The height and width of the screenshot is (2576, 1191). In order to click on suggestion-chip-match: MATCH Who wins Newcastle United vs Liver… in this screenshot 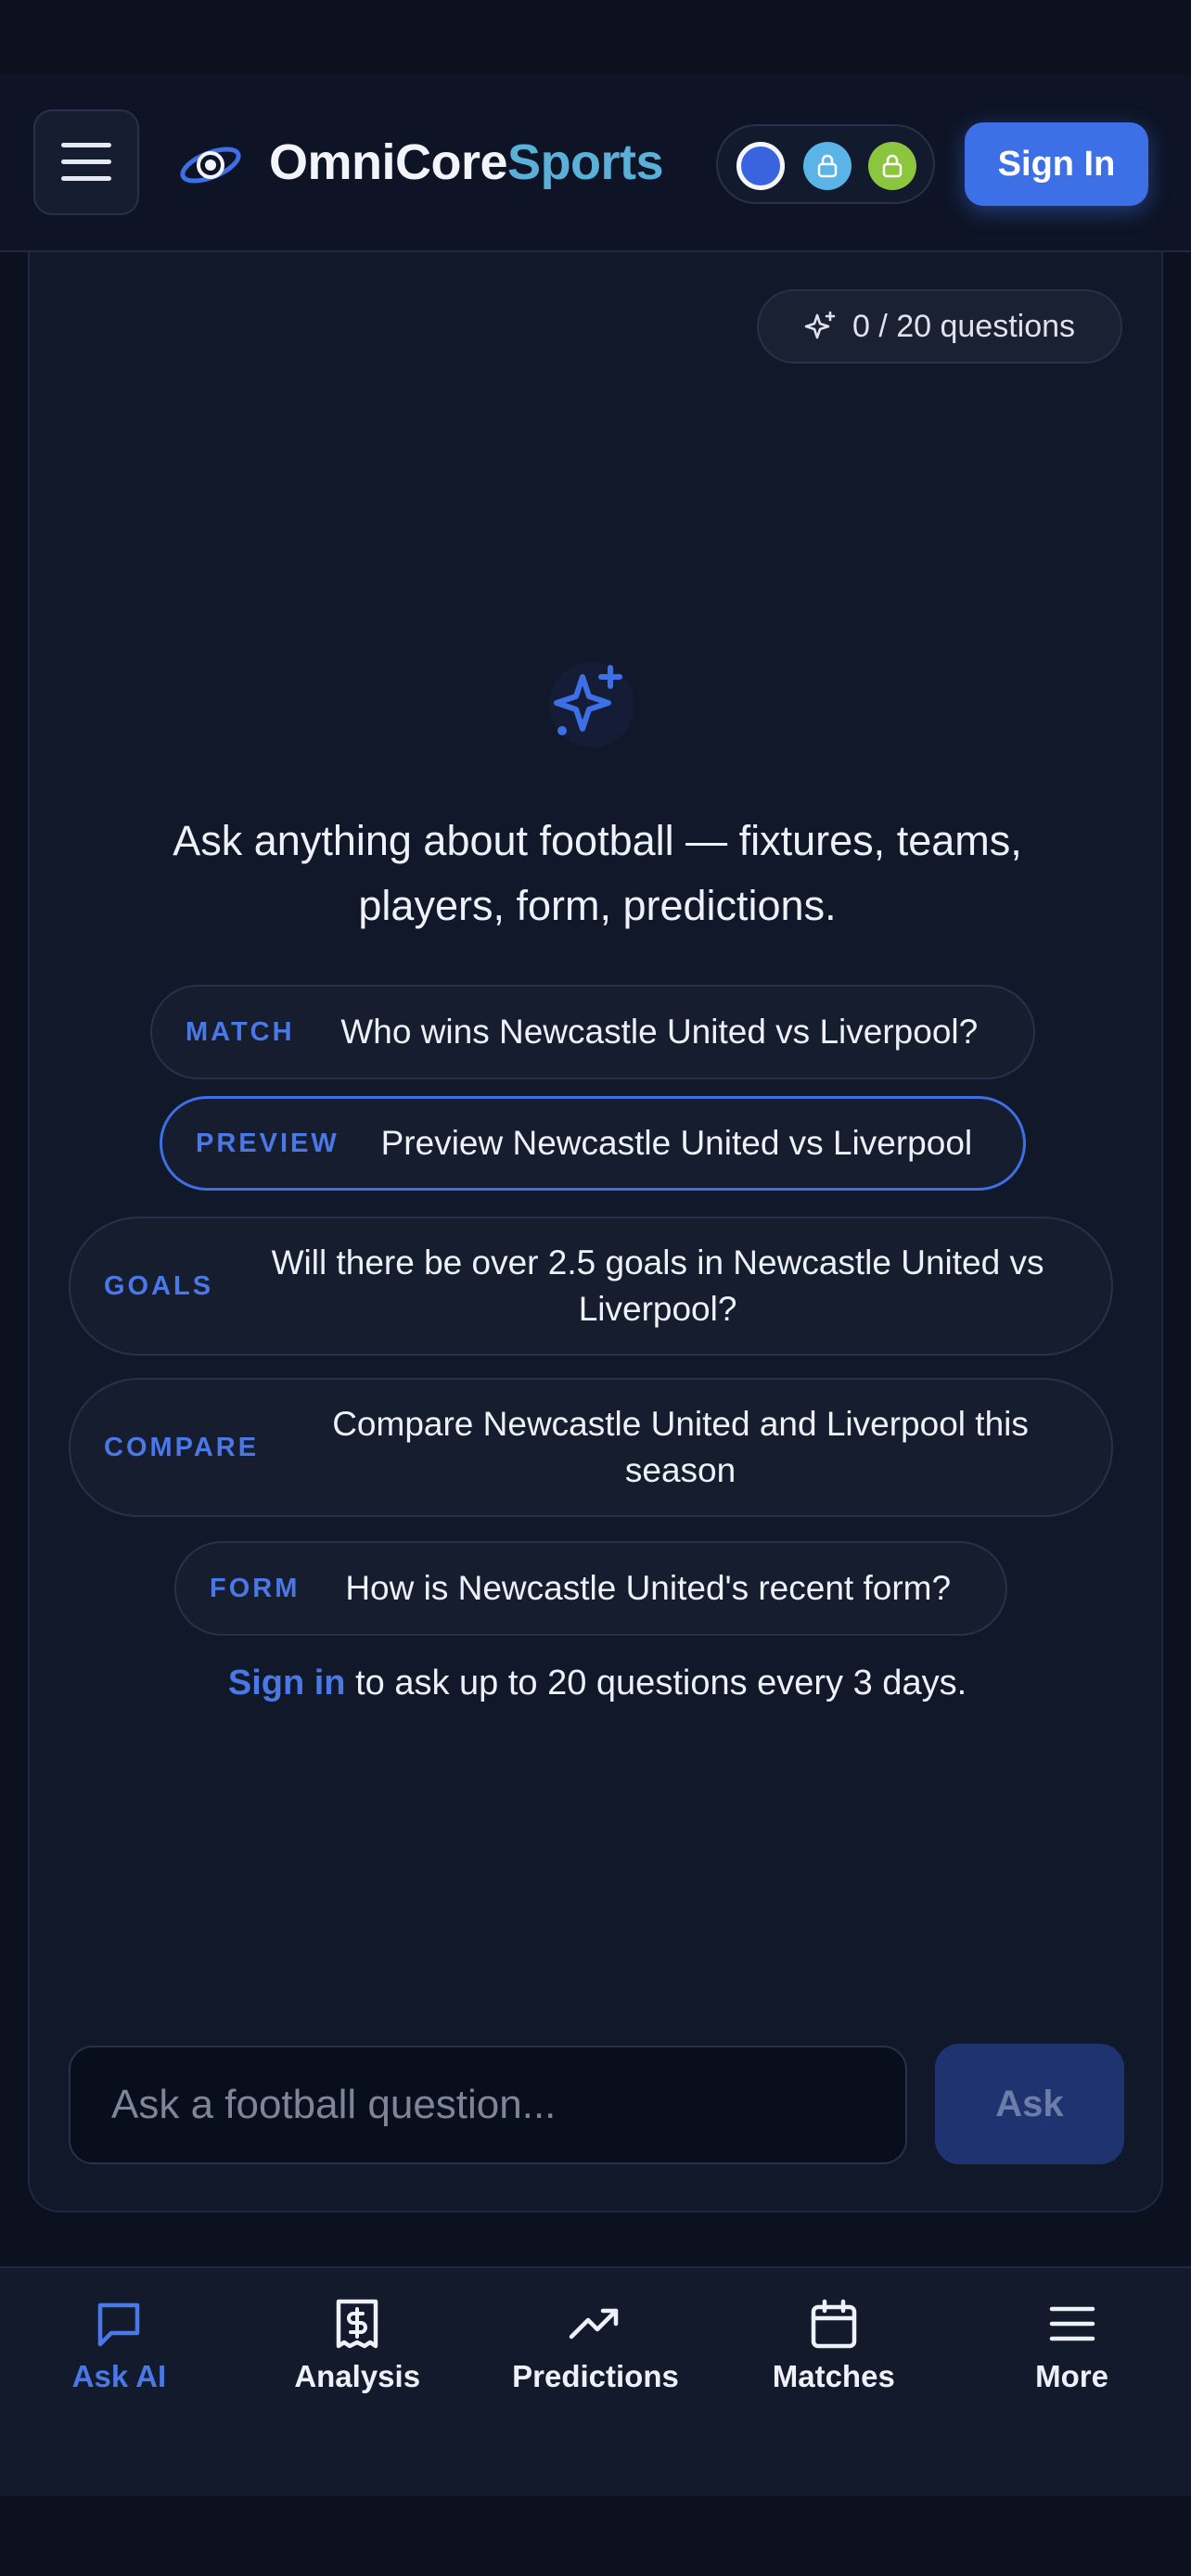, I will do `click(592, 1032)`.